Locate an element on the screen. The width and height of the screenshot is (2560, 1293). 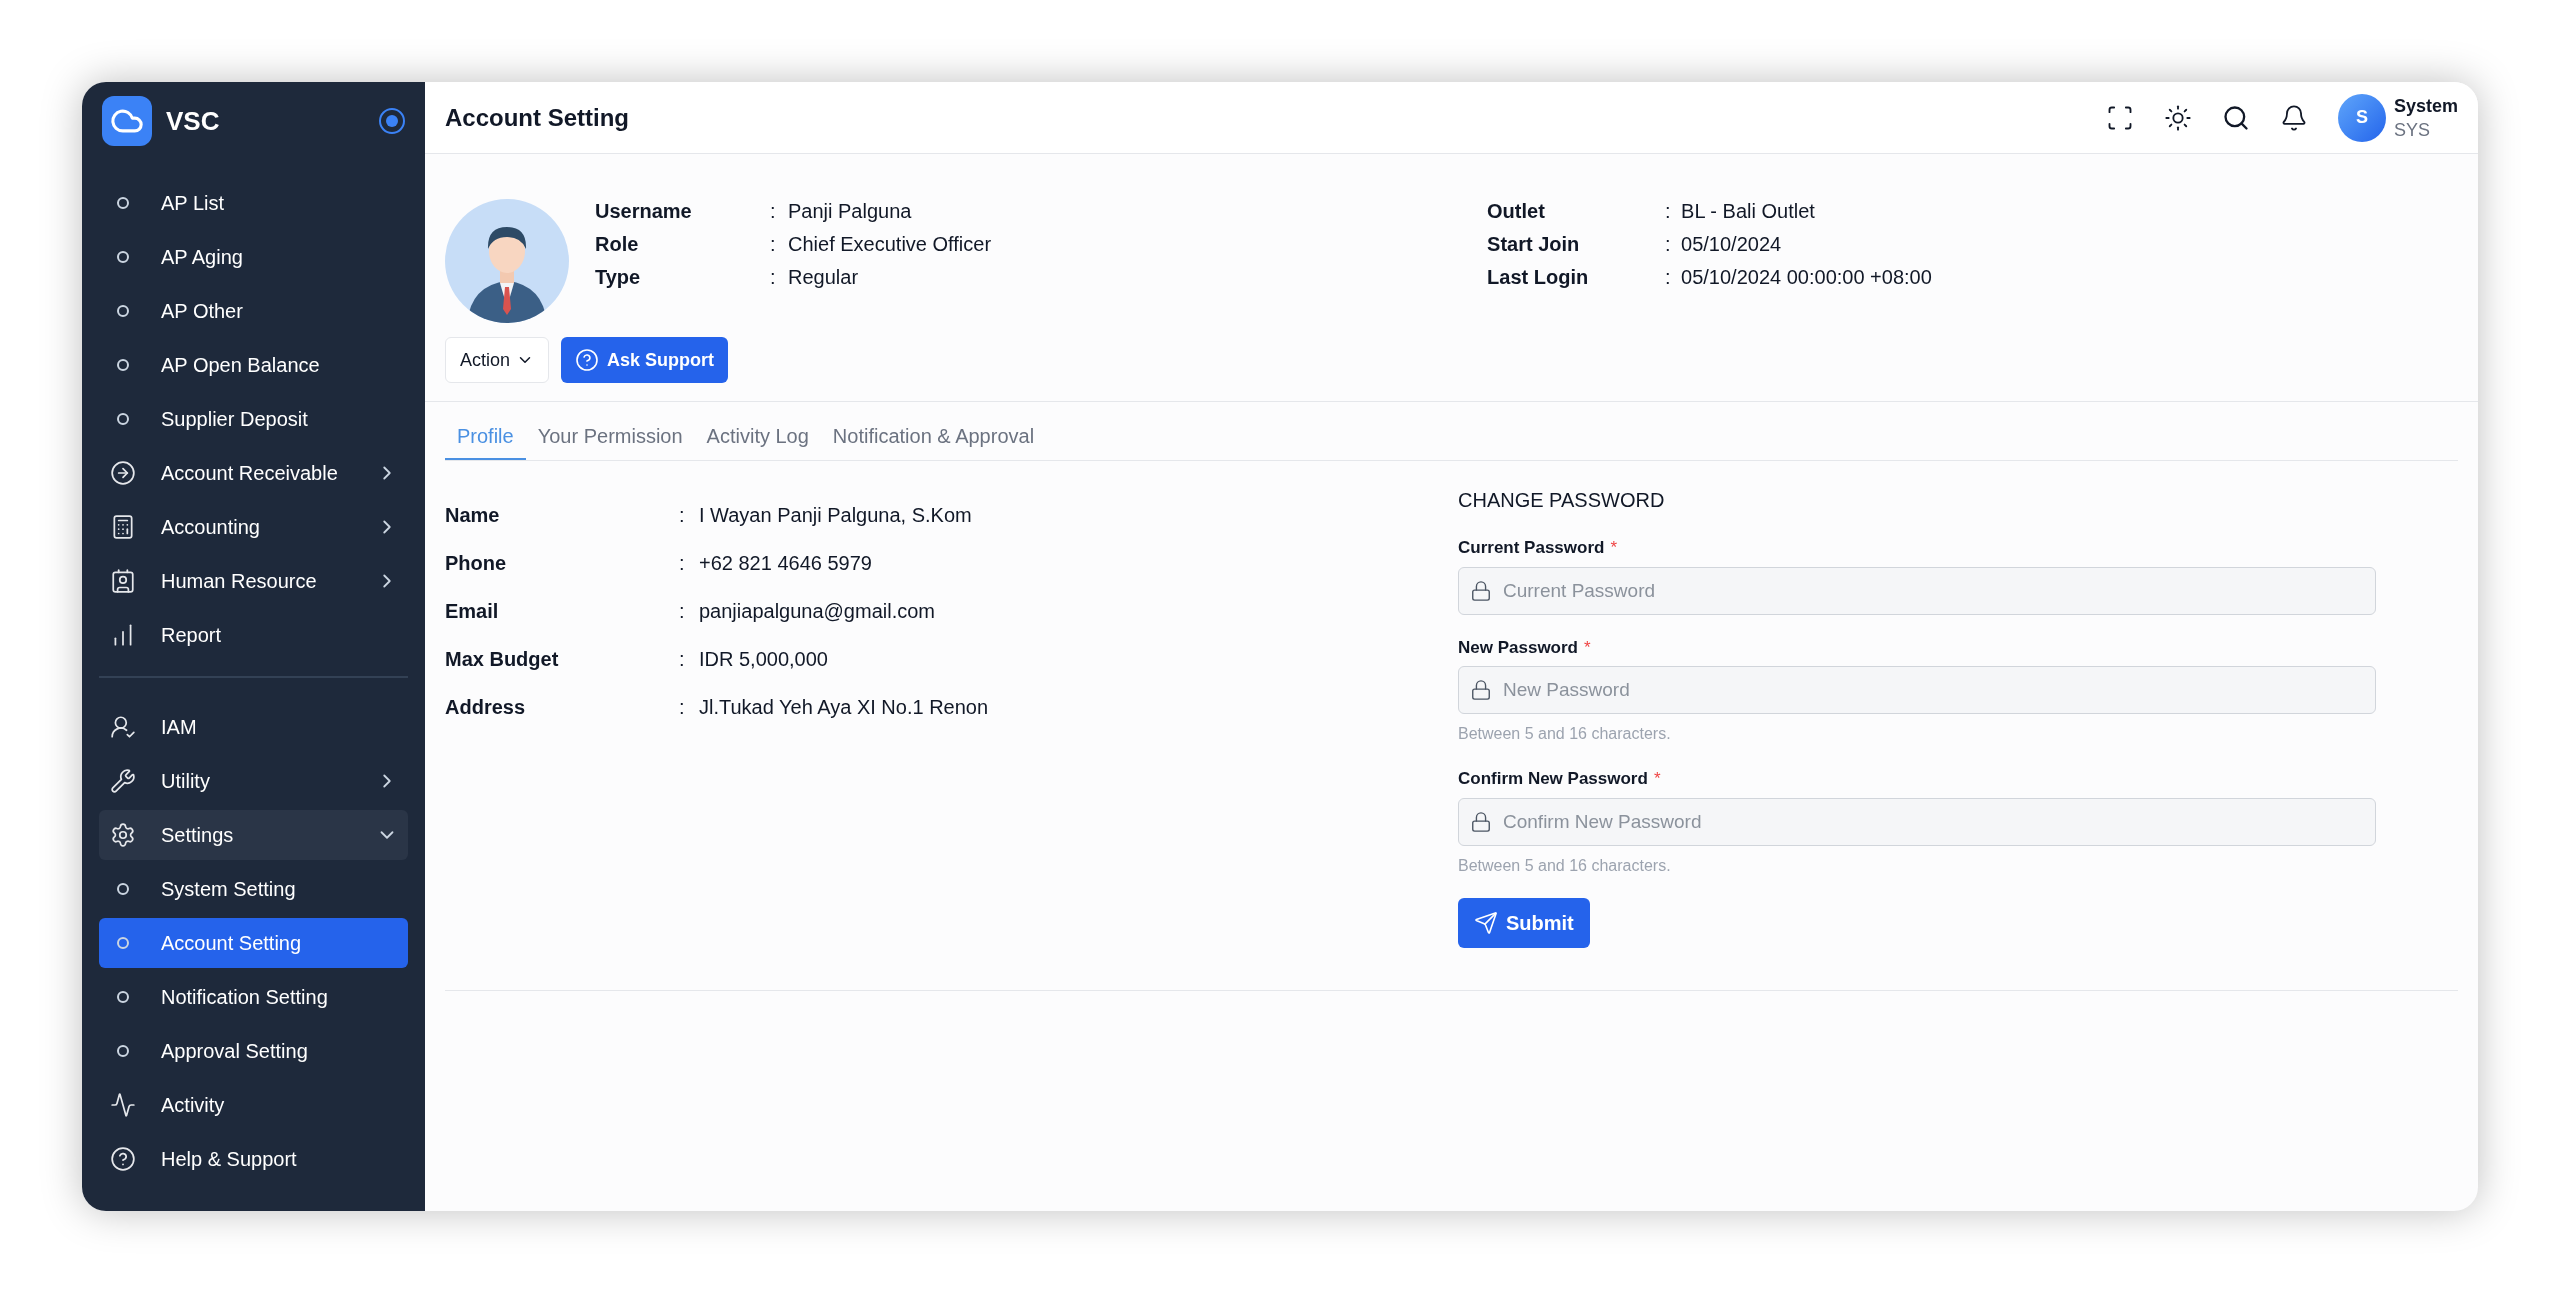
submit-button: Submit is located at coordinates (1524, 922).